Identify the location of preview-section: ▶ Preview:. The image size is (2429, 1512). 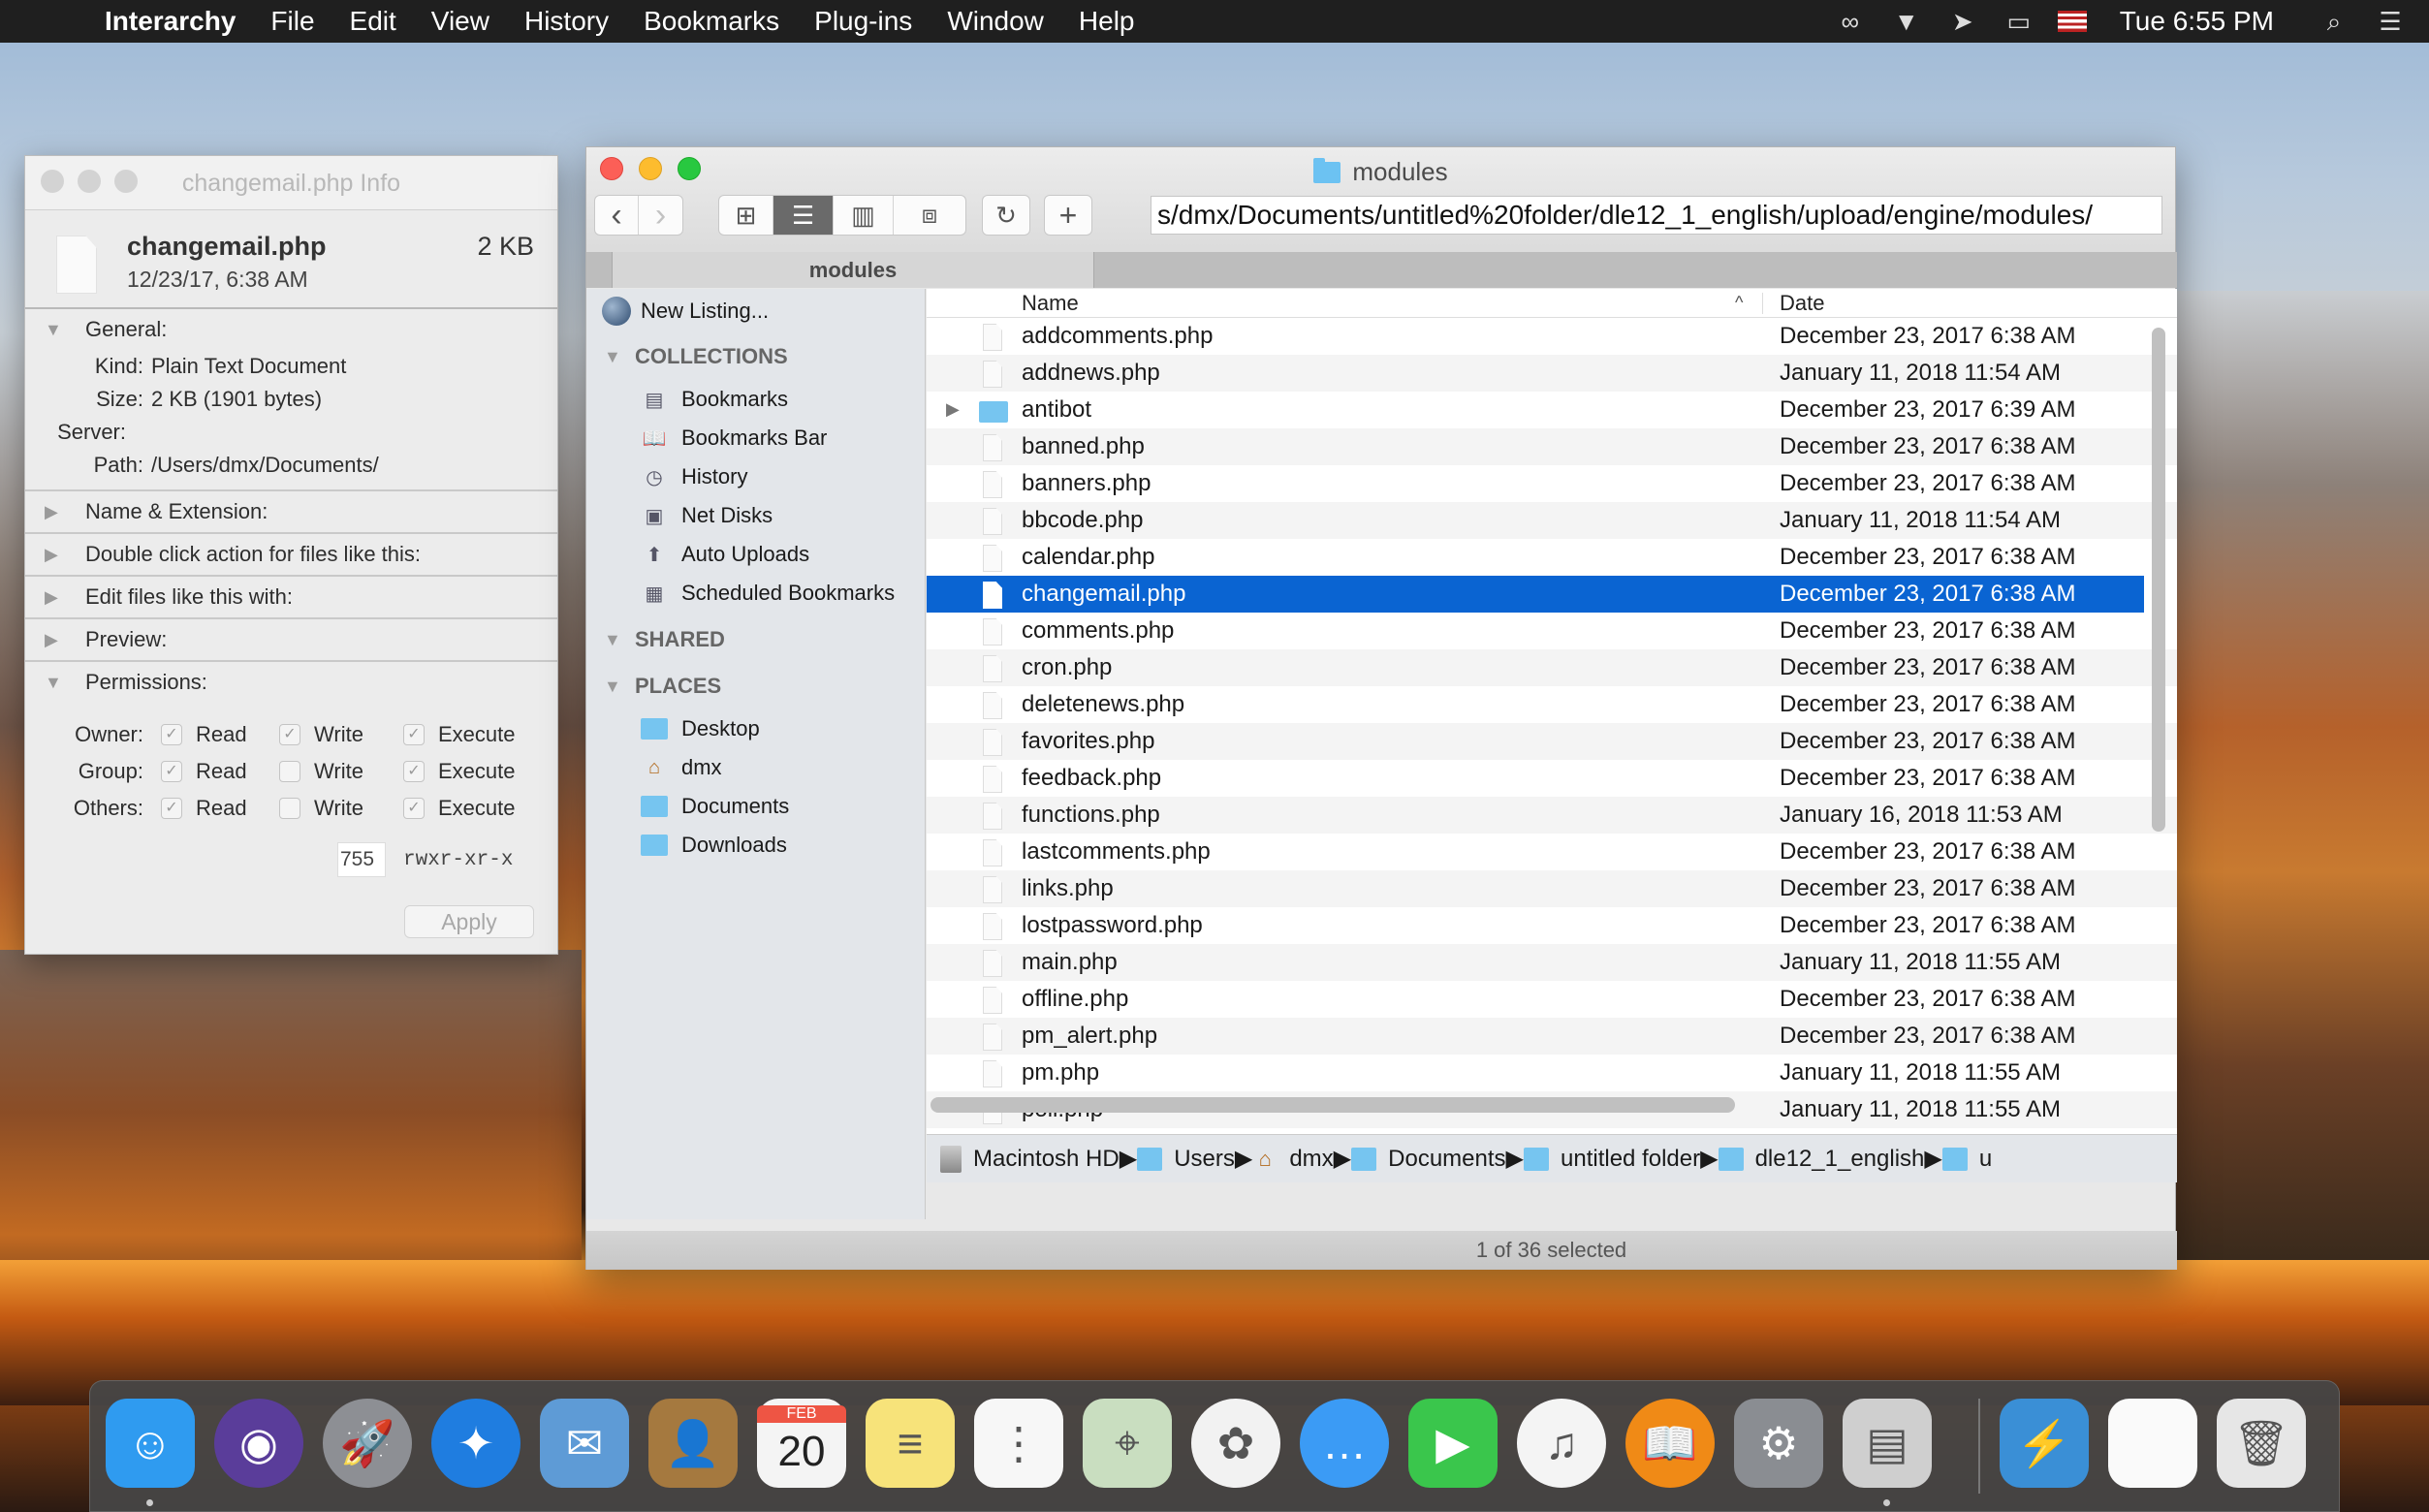
(291, 640).